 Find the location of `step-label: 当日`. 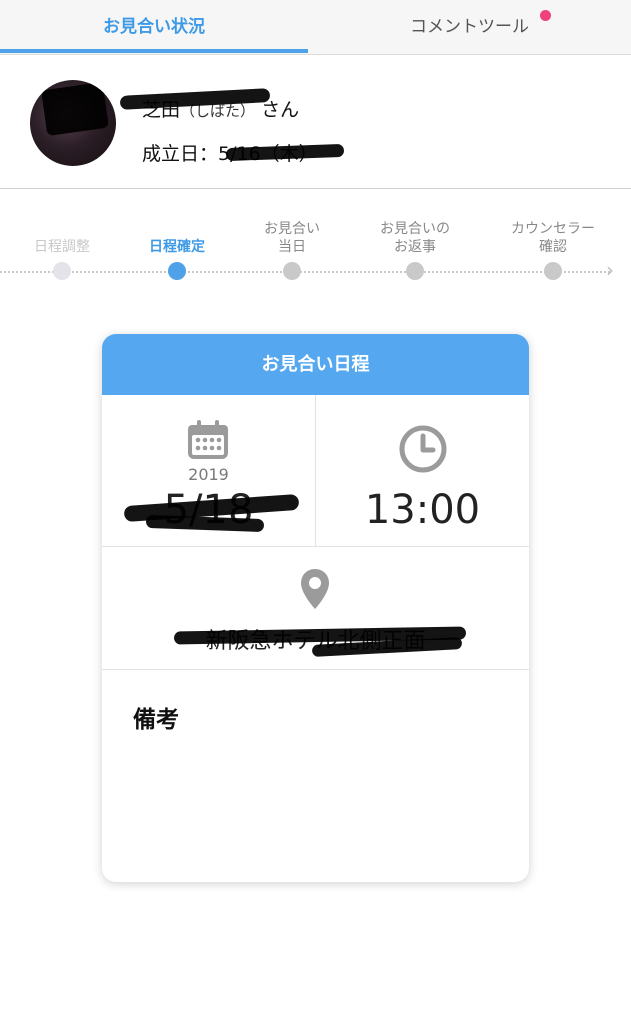

step-label: 当日 is located at coordinates (292, 247).